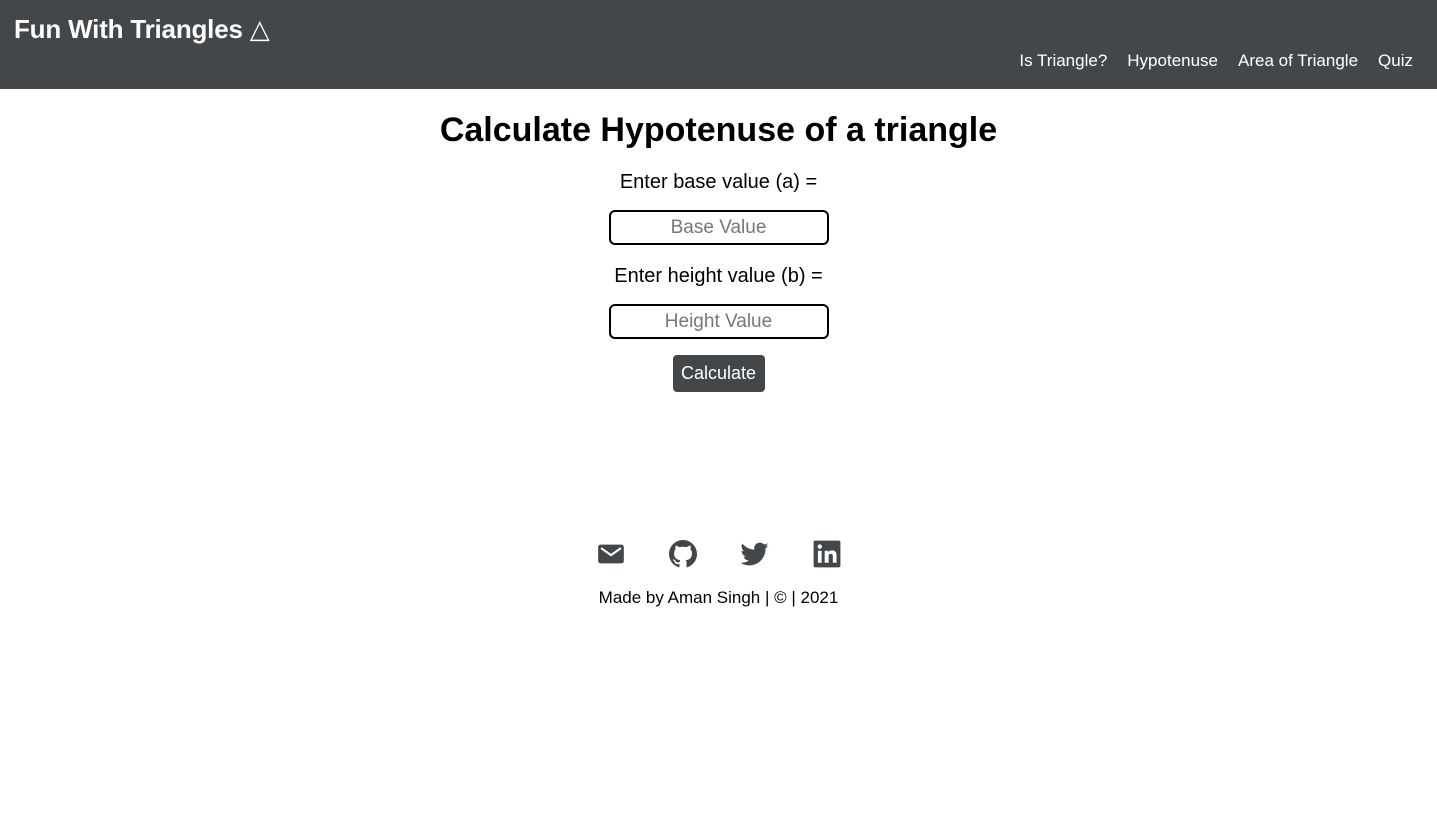  Describe the element at coordinates (718, 573) in the screenshot. I see `footer: Made by Aman Singh | © | 2021` at that location.